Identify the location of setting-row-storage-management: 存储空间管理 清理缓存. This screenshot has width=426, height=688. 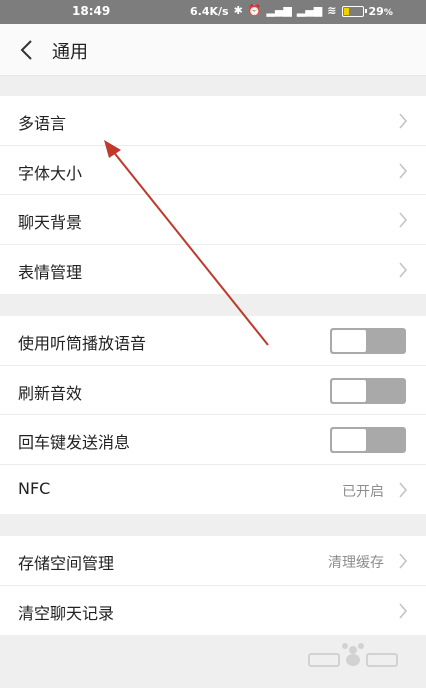
(213, 561).